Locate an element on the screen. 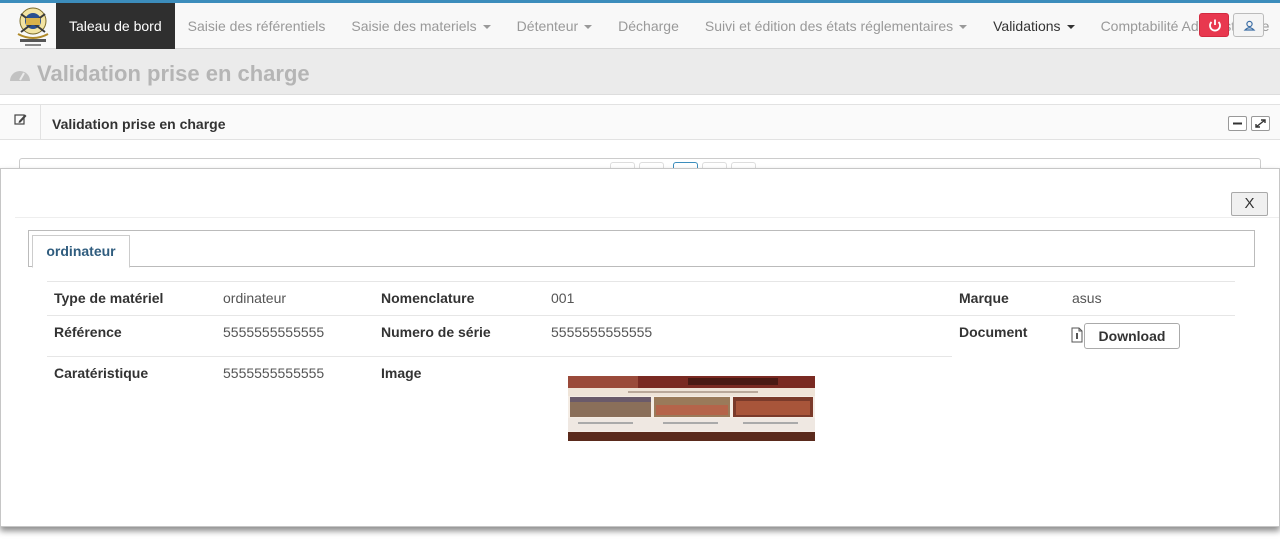 The image size is (1280, 542). material-image-thumbnail is located at coordinates (691, 408).